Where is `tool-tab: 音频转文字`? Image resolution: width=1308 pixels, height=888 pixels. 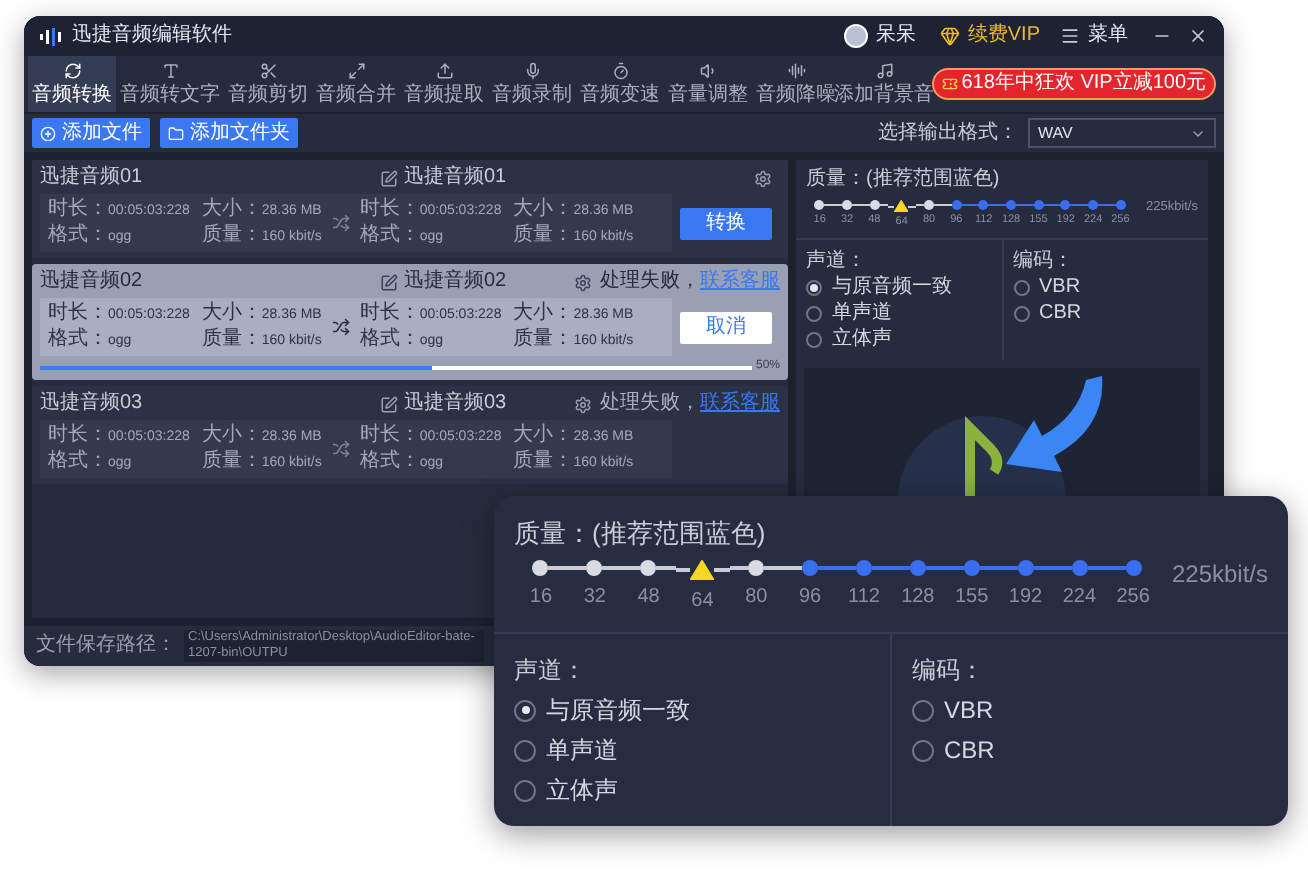
tool-tab: 音频转文字 is located at coordinates (170, 84).